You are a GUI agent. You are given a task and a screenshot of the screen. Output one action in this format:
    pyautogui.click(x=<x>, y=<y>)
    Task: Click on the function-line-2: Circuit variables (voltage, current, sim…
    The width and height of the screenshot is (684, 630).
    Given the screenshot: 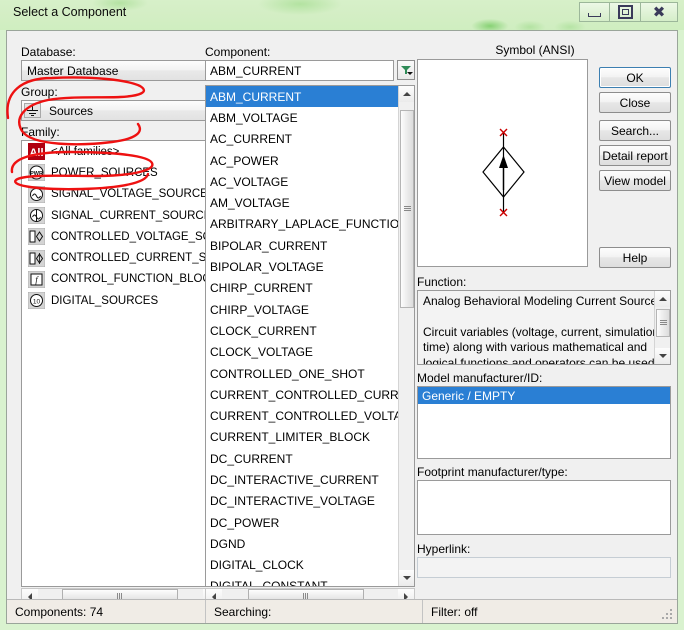 What is the action you would take?
    pyautogui.click(x=541, y=331)
    